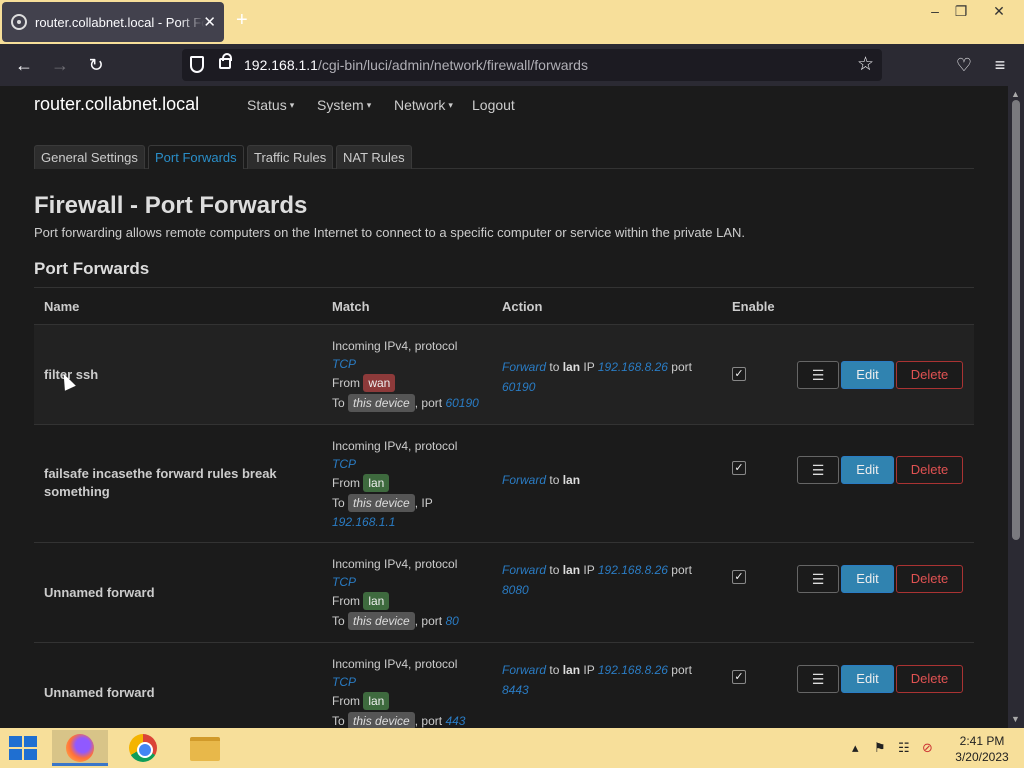 This screenshot has width=1024, height=768. I want to click on reload-icon: ↻, so click(96, 65).